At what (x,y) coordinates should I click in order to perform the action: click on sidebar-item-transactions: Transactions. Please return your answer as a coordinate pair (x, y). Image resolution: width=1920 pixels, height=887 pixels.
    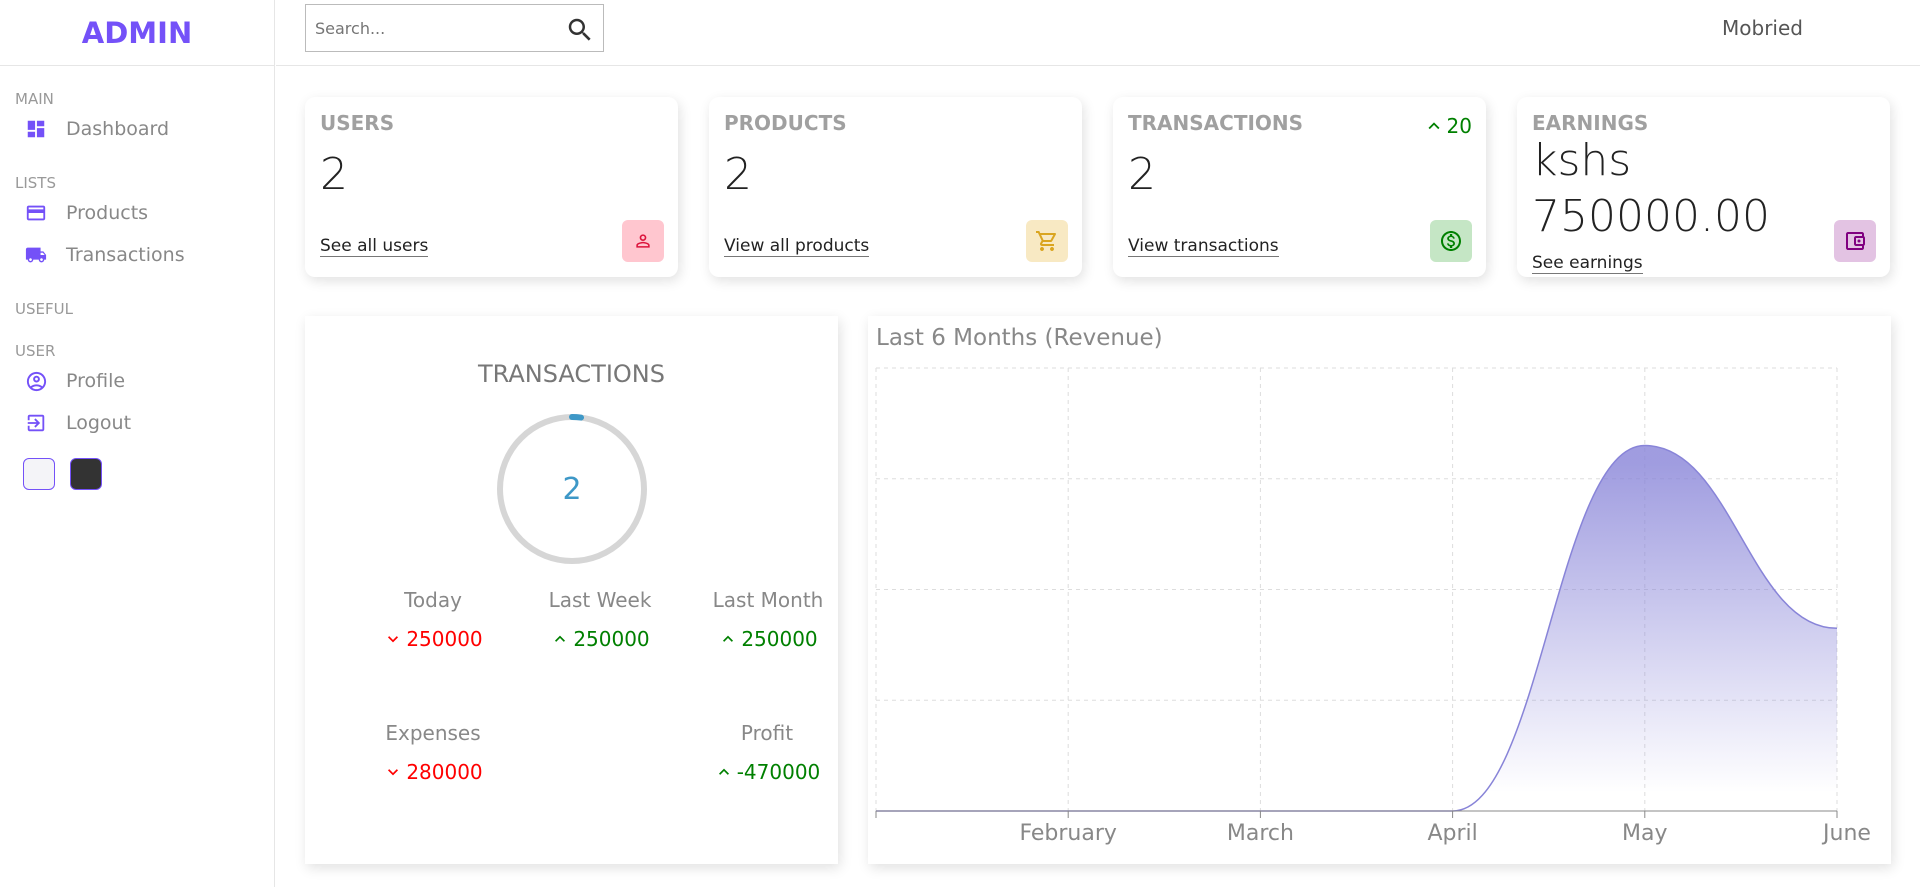
    Looking at the image, I should click on (137, 255).